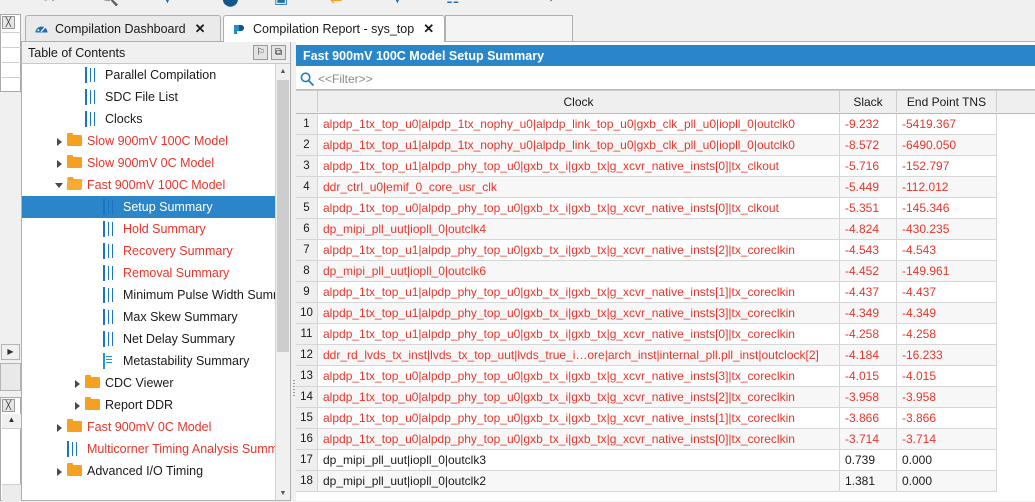 The width and height of the screenshot is (1035, 502). What do you see at coordinates (260, 52) in the screenshot?
I see `pin-icon: ⚐` at bounding box center [260, 52].